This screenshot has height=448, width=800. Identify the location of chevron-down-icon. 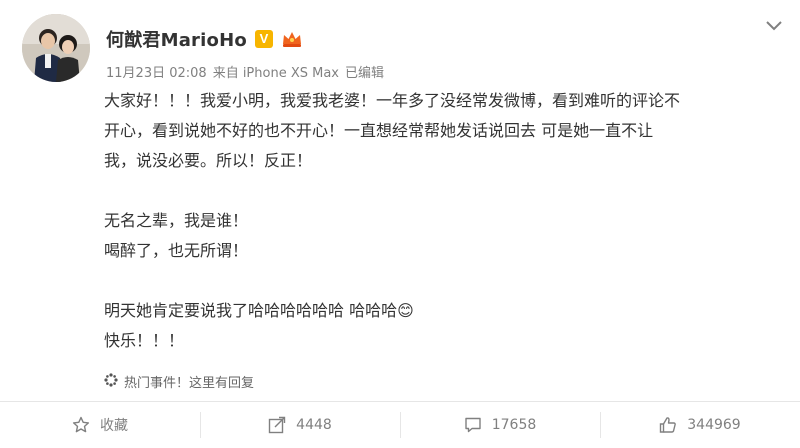
(774, 25).